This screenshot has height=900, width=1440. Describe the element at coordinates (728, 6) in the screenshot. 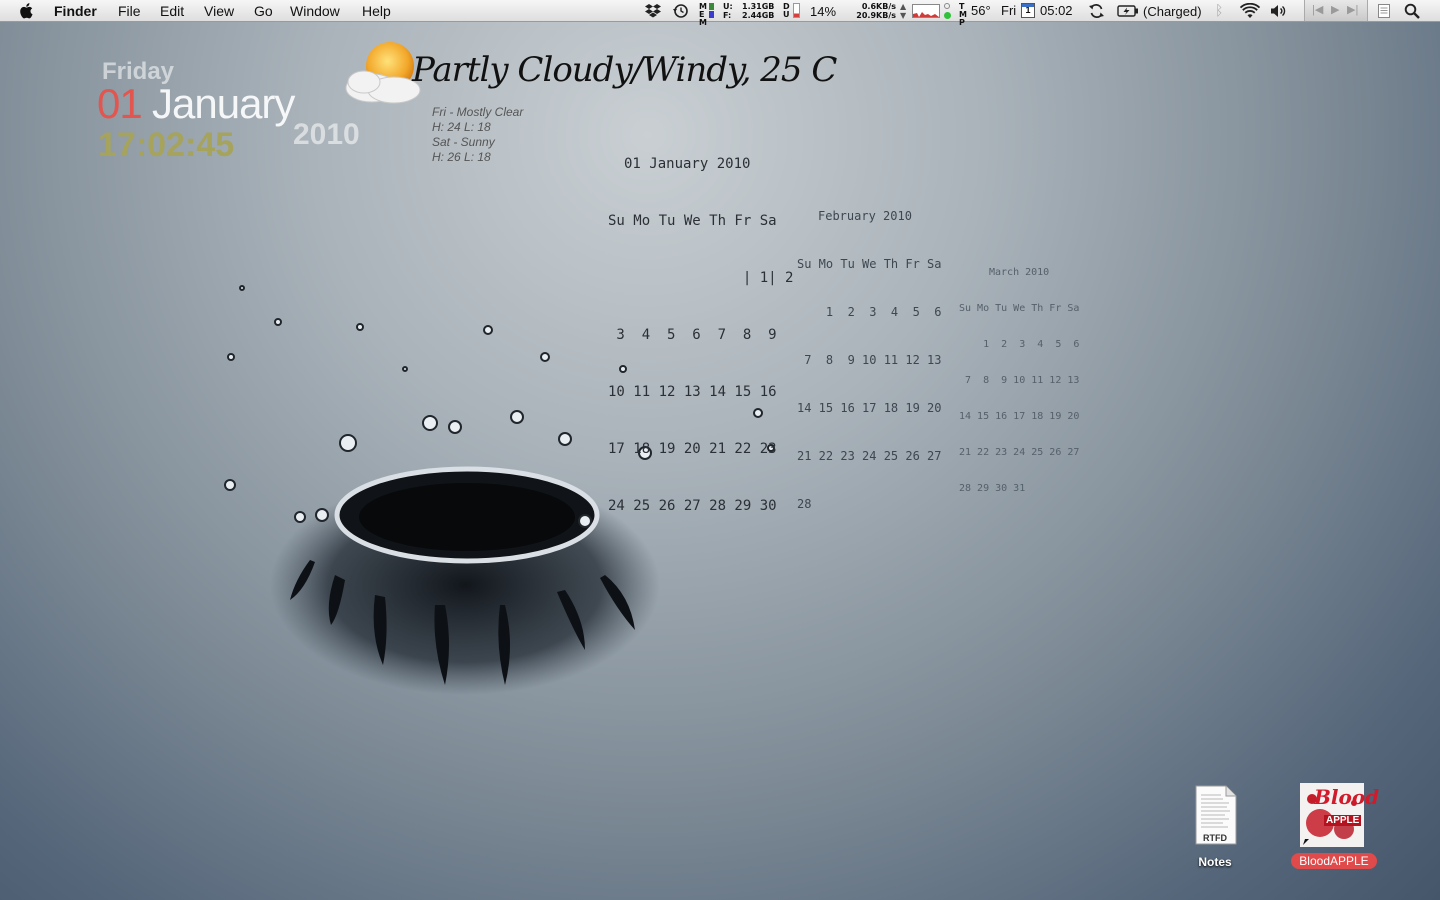

I see `memory-used-label: U:` at that location.